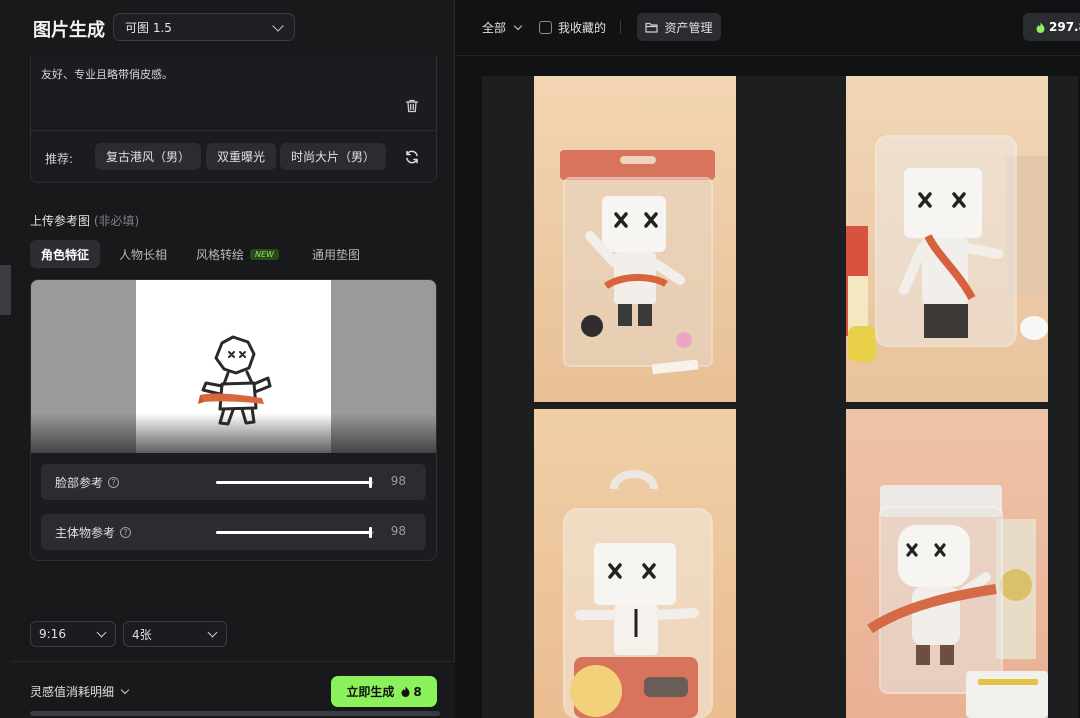 This screenshot has height=718, width=1080. I want to click on upload-title-text: 上传参考图, so click(60, 221).